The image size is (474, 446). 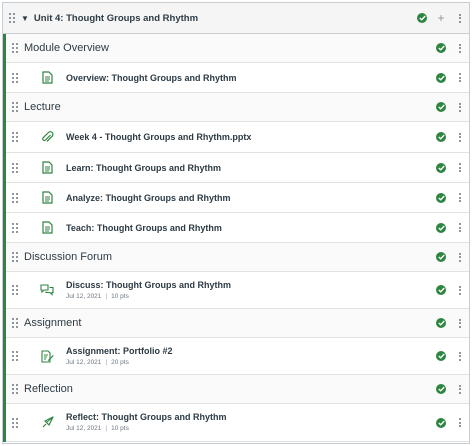 What do you see at coordinates (42, 107) in the screenshot?
I see `sub-header-title: Lecture` at bounding box center [42, 107].